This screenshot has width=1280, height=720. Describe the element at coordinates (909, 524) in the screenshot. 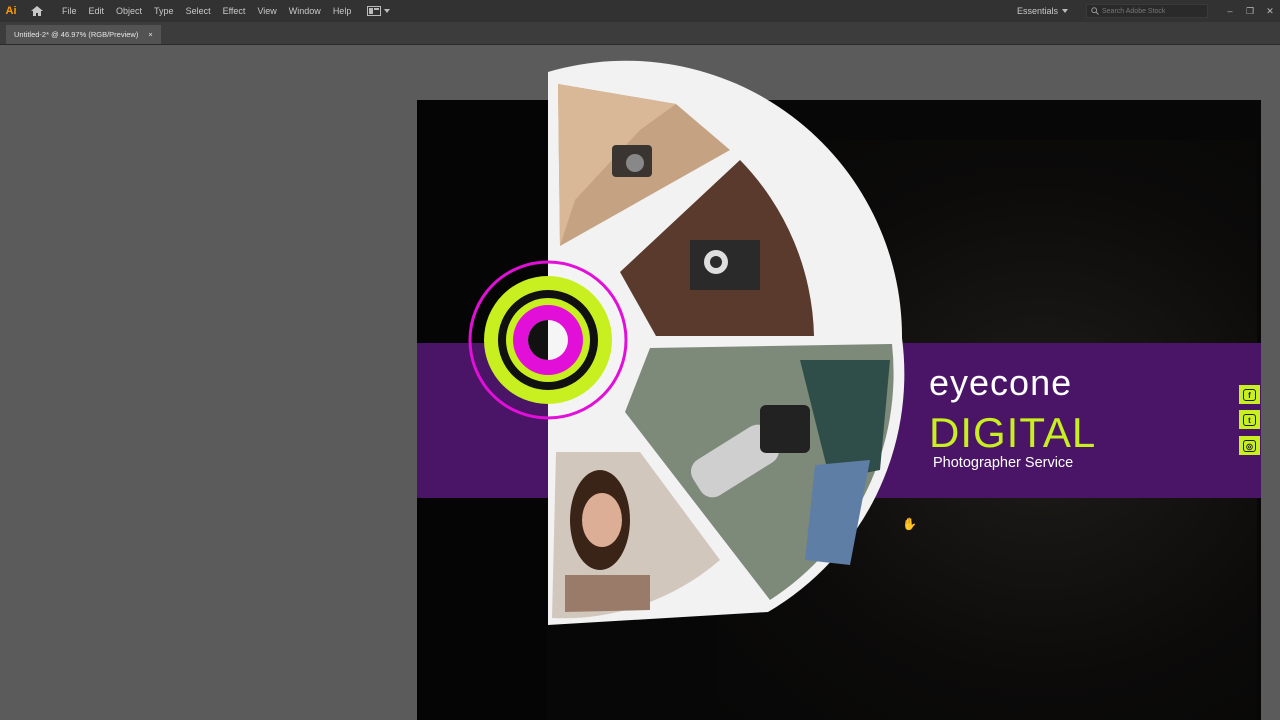

I see `hand-cursor-icon: ✋` at that location.